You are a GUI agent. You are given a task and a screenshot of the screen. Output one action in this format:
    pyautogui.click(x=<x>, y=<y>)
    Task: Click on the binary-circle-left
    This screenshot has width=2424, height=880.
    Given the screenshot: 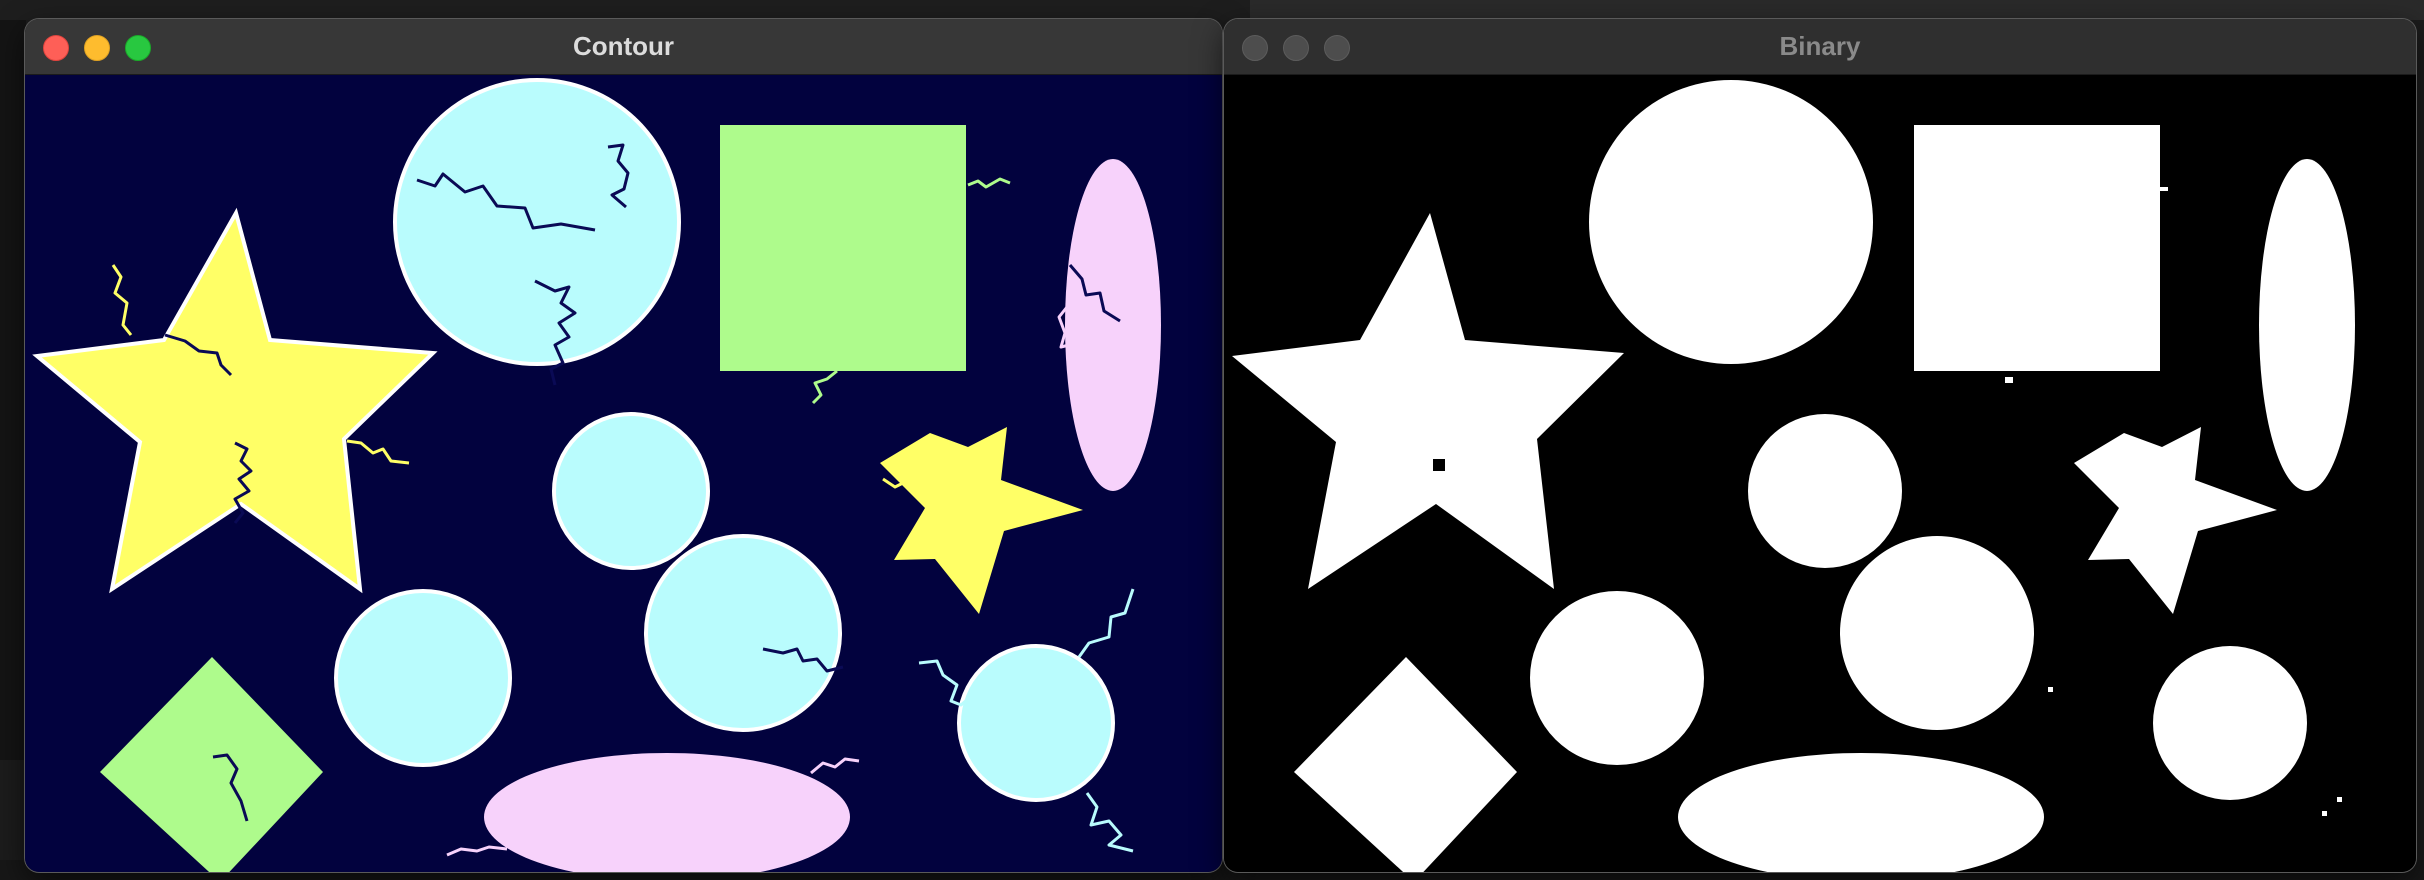 What is the action you would take?
    pyautogui.click(x=1617, y=678)
    